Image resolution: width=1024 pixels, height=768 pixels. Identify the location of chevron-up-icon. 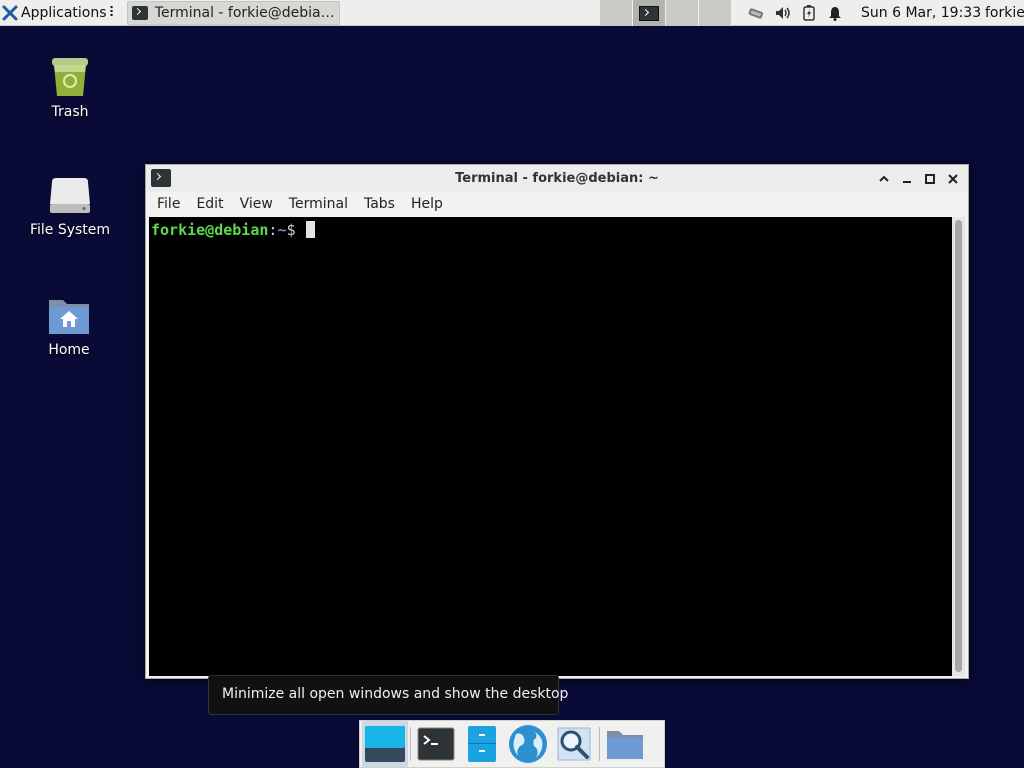
(883, 178).